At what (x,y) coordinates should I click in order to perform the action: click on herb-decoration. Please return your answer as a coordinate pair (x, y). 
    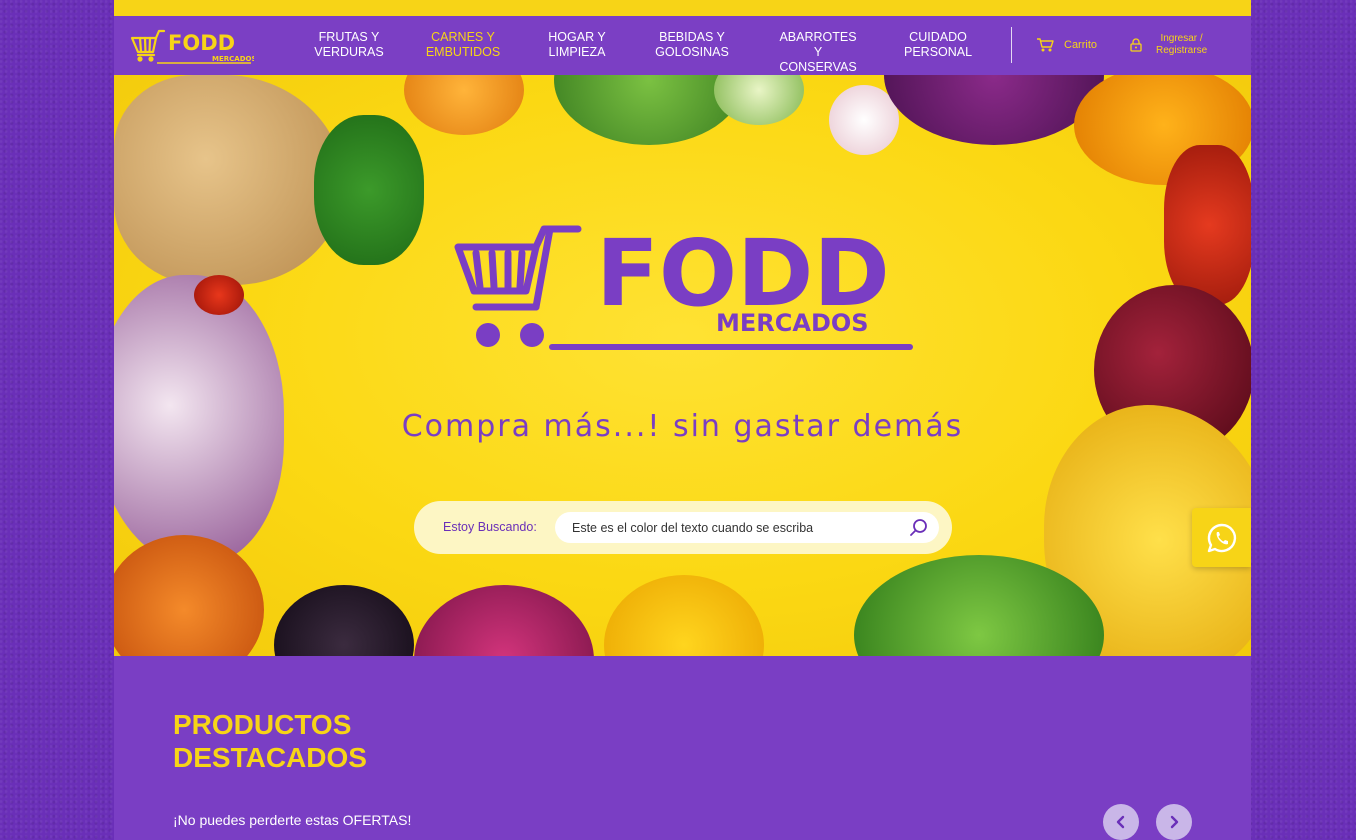
    Looking at the image, I should click on (369, 190).